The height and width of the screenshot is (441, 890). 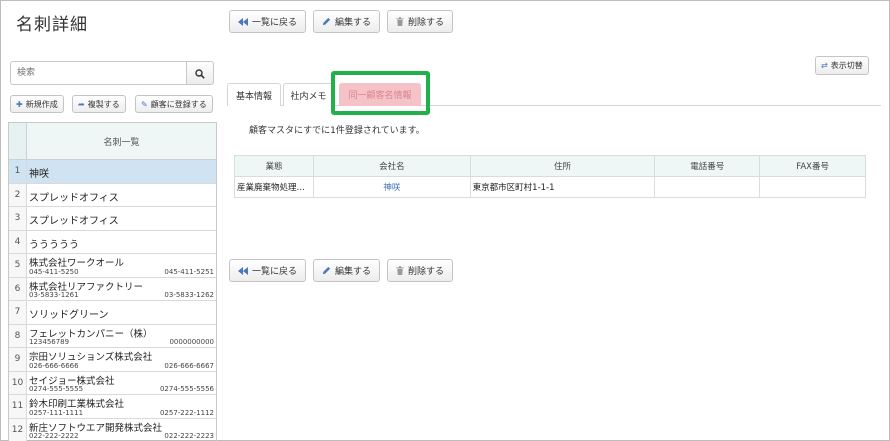 I want to click on list-item-body: セイジョー株式会社 0274-555-5555 0274-555-5556, so click(x=121, y=383).